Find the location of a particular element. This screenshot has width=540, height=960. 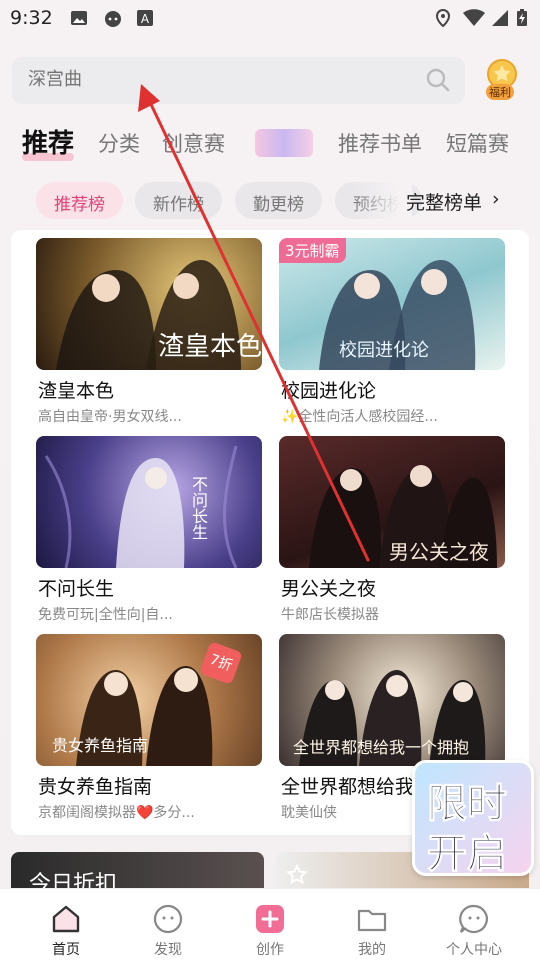

cover-art is located at coordinates (141, 506).